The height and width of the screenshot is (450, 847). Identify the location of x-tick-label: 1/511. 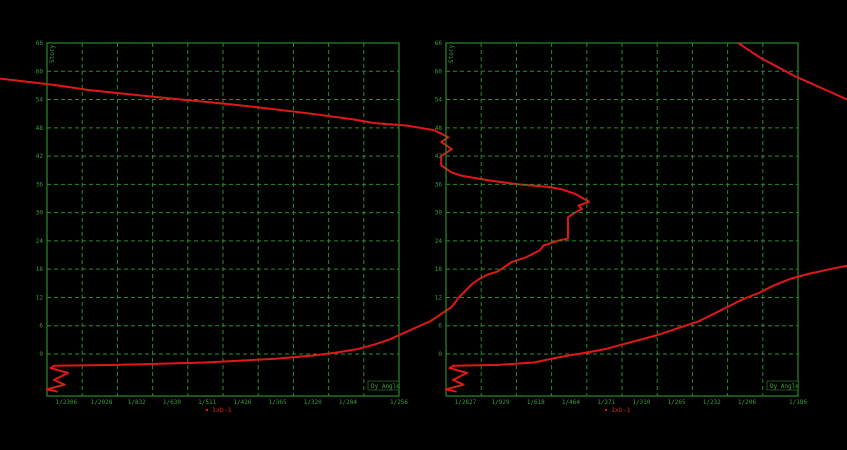
(207, 402).